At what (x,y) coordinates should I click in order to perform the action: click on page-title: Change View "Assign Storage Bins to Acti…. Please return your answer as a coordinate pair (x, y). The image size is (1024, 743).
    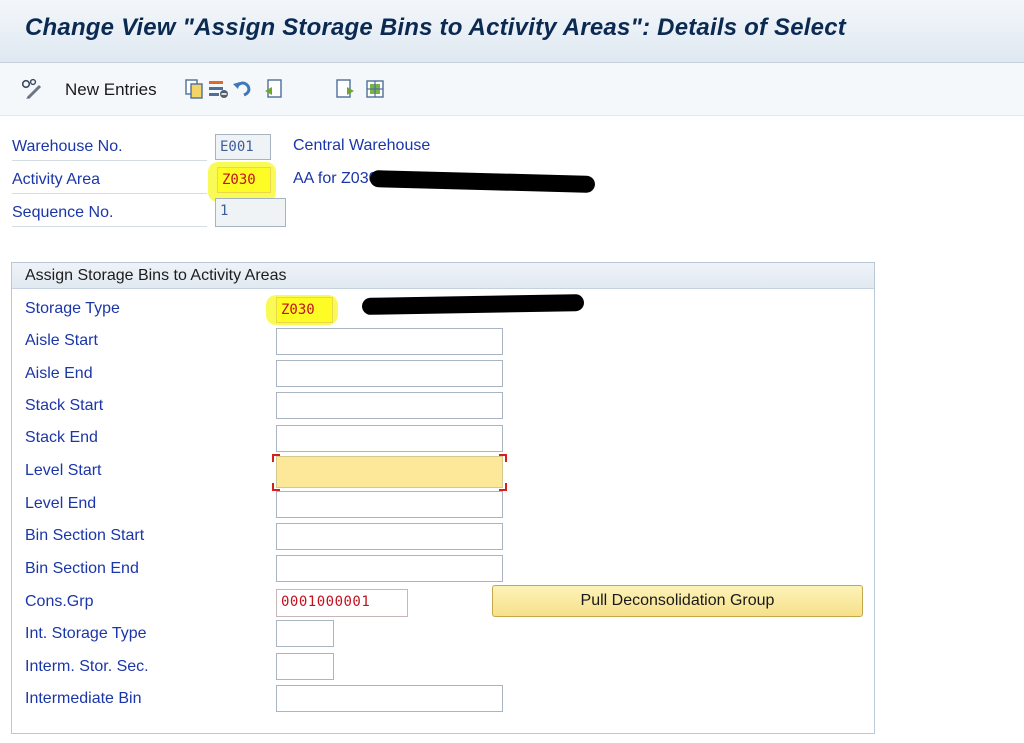
    Looking at the image, I should click on (435, 27).